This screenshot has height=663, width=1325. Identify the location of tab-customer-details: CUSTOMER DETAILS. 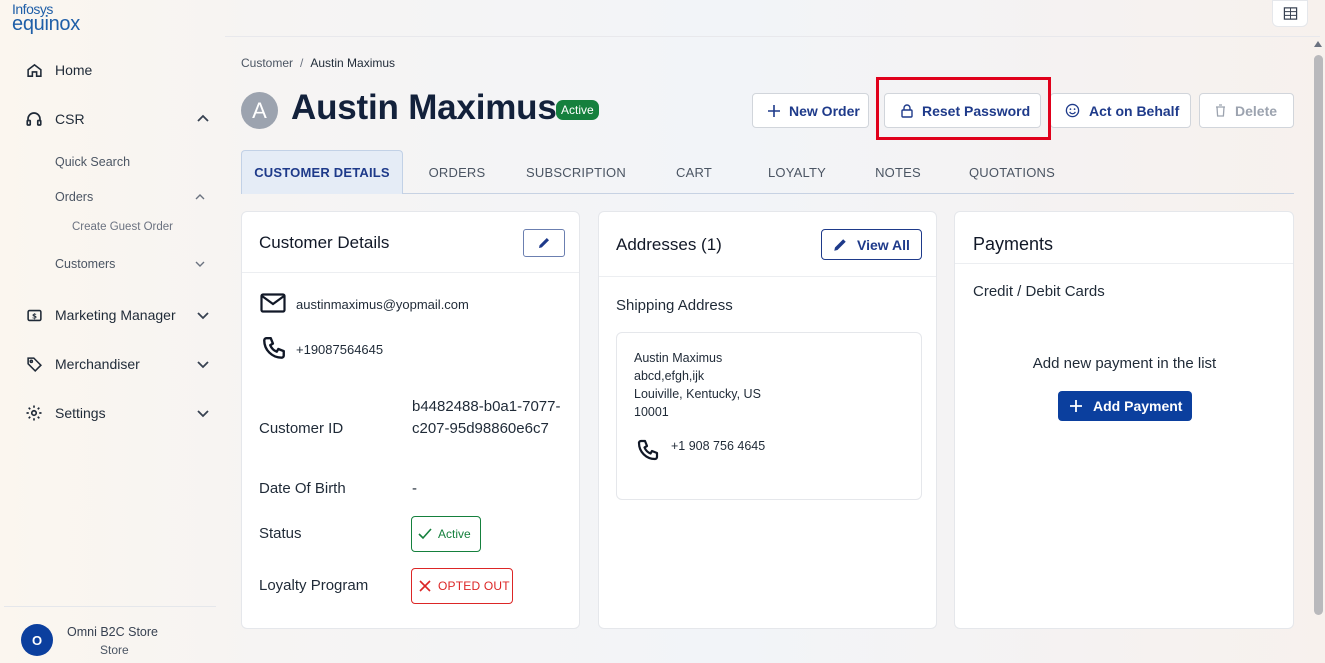
(322, 172).